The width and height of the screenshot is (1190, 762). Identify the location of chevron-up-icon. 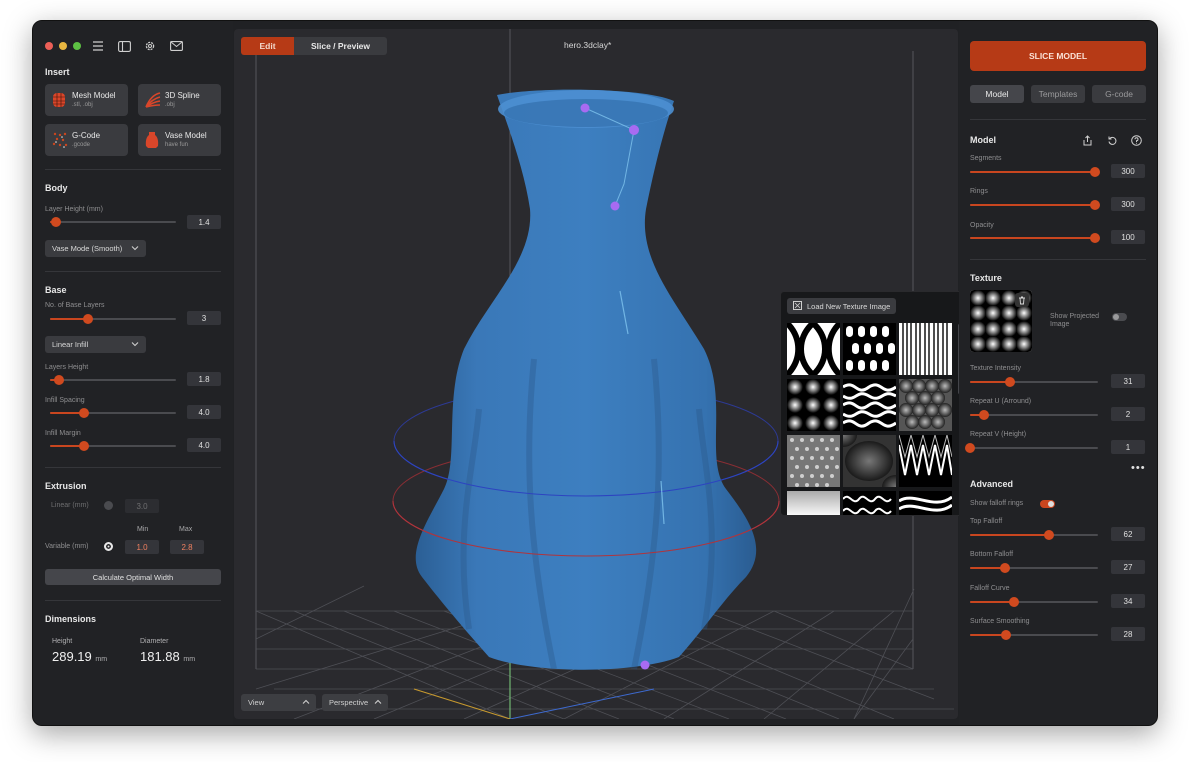
(306, 703).